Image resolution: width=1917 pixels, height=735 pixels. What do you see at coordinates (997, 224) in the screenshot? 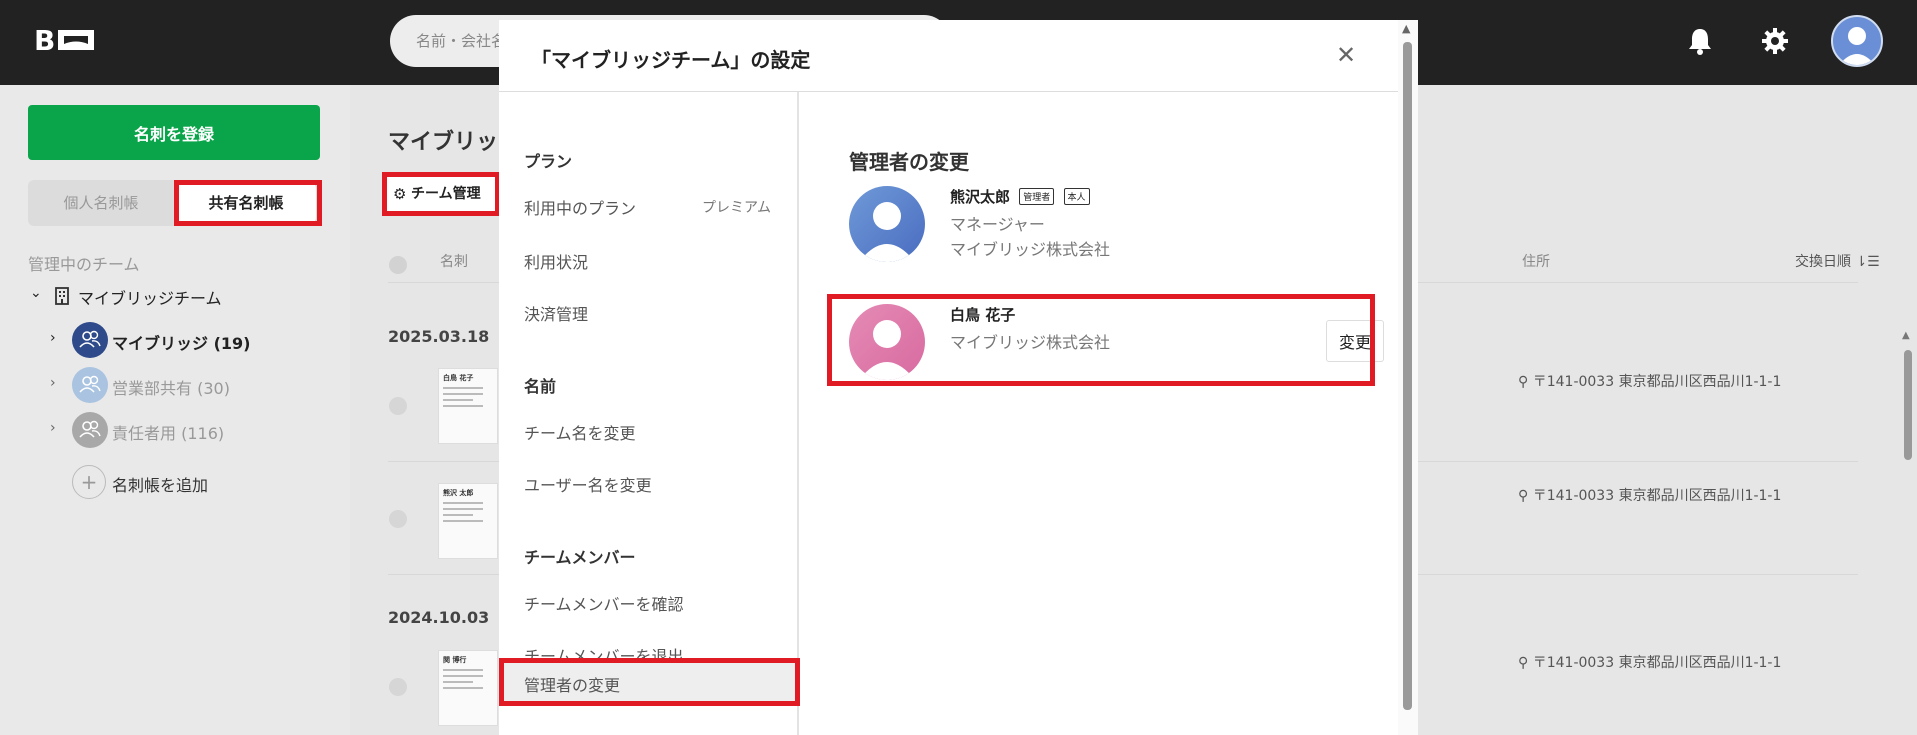
I see `member-role: マネージャー` at bounding box center [997, 224].